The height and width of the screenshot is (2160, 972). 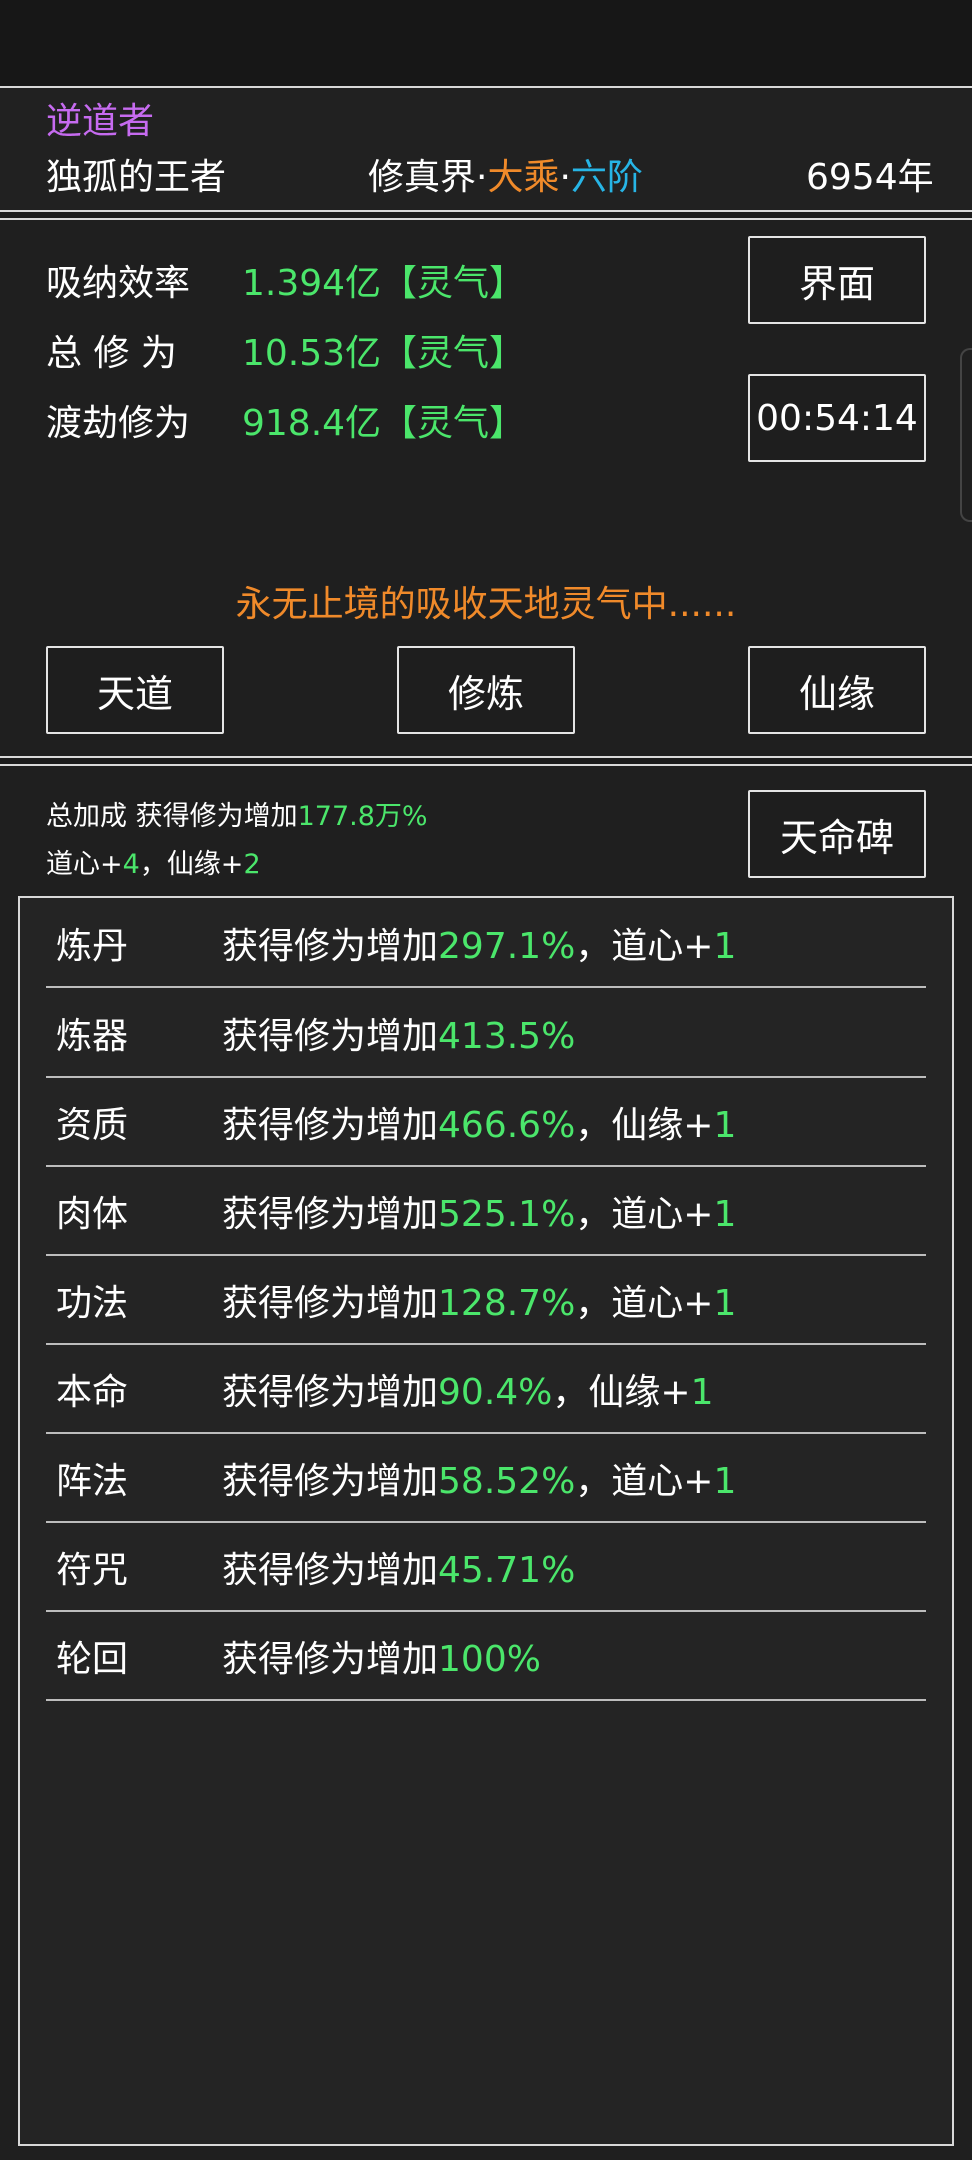 I want to click on list-item-desc: 获得修为增加128.7%，道心+1, so click(x=479, y=1303).